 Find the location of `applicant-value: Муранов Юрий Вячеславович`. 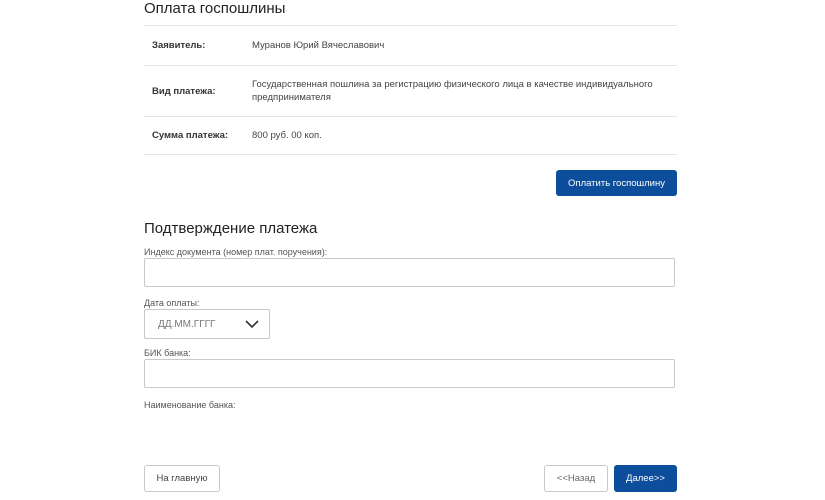

applicant-value: Муранов Юрий Вячеславович is located at coordinates (318, 45).